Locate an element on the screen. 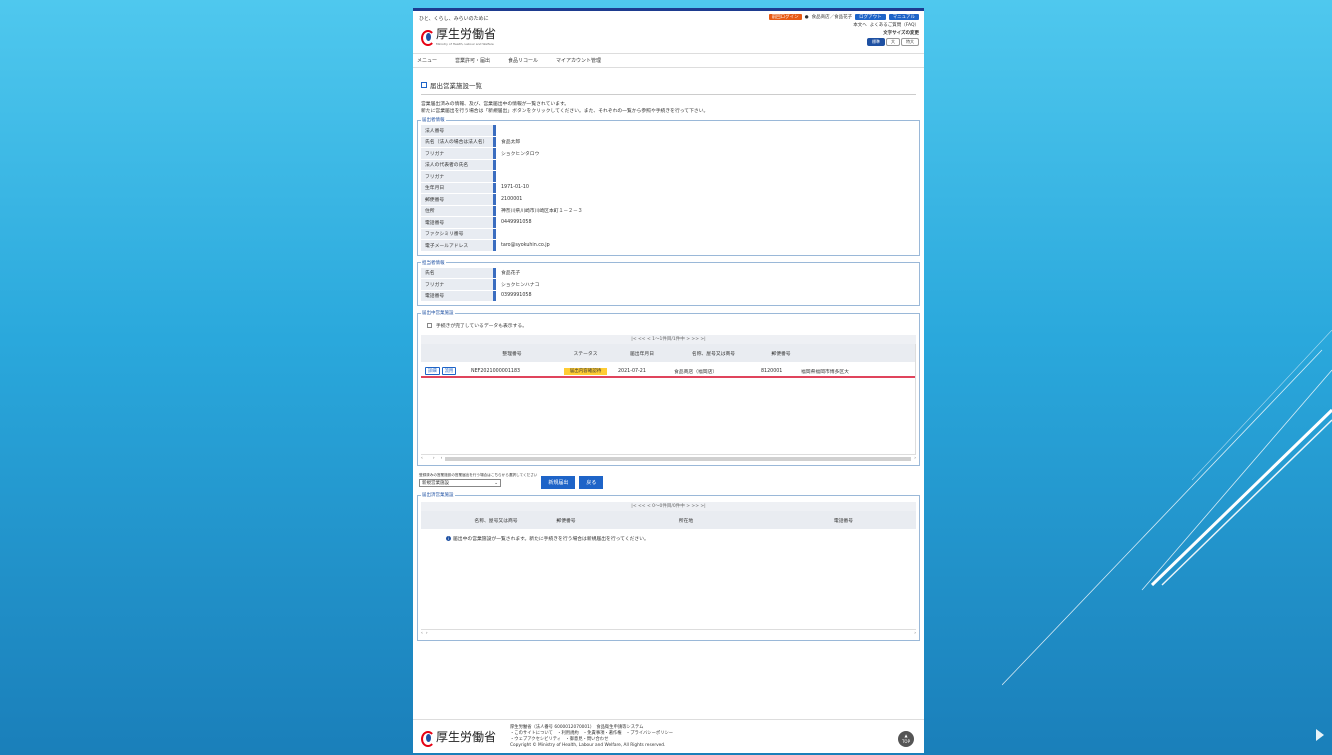 The image size is (1332, 755). cell-number: NEF2021000001183 is located at coordinates (496, 371).